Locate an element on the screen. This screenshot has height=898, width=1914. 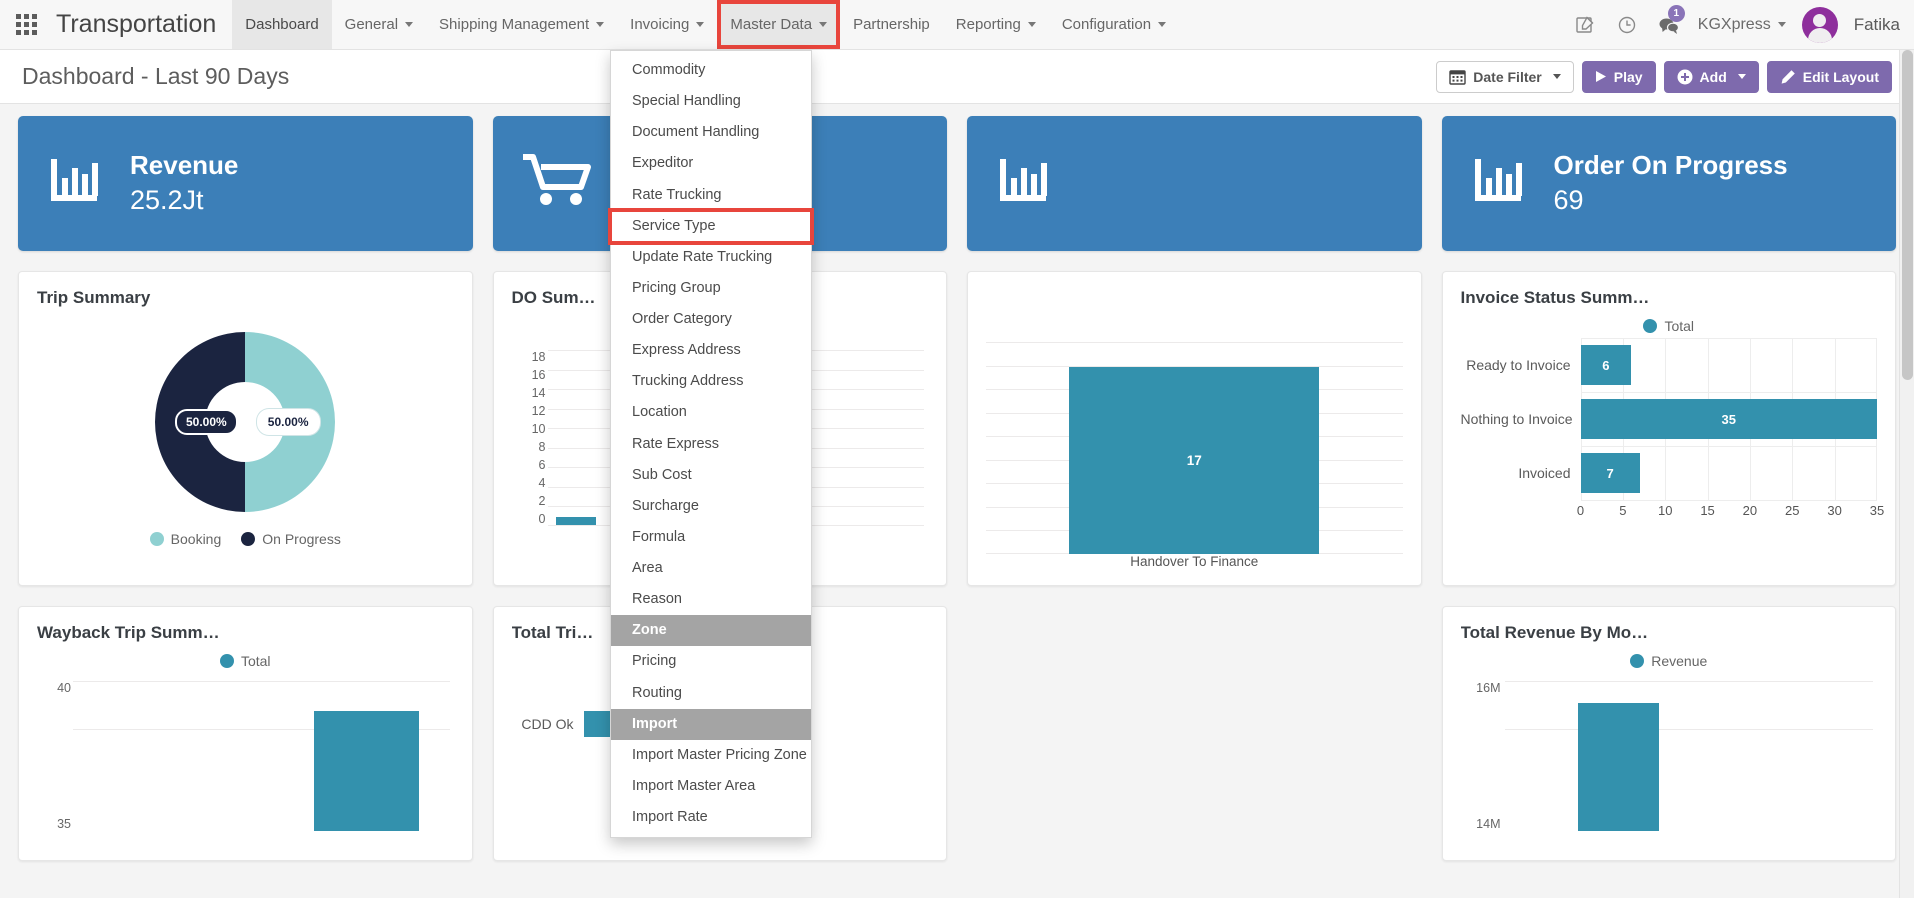
kpi-col-revenue: Revenue 25.2Jt is located at coordinates (245, 183).